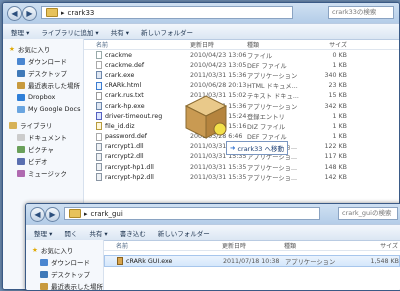 The image size is (400, 291). What do you see at coordinates (20, 32) in the screenshot?
I see `organize-button: 整理 ▾` at bounding box center [20, 32].